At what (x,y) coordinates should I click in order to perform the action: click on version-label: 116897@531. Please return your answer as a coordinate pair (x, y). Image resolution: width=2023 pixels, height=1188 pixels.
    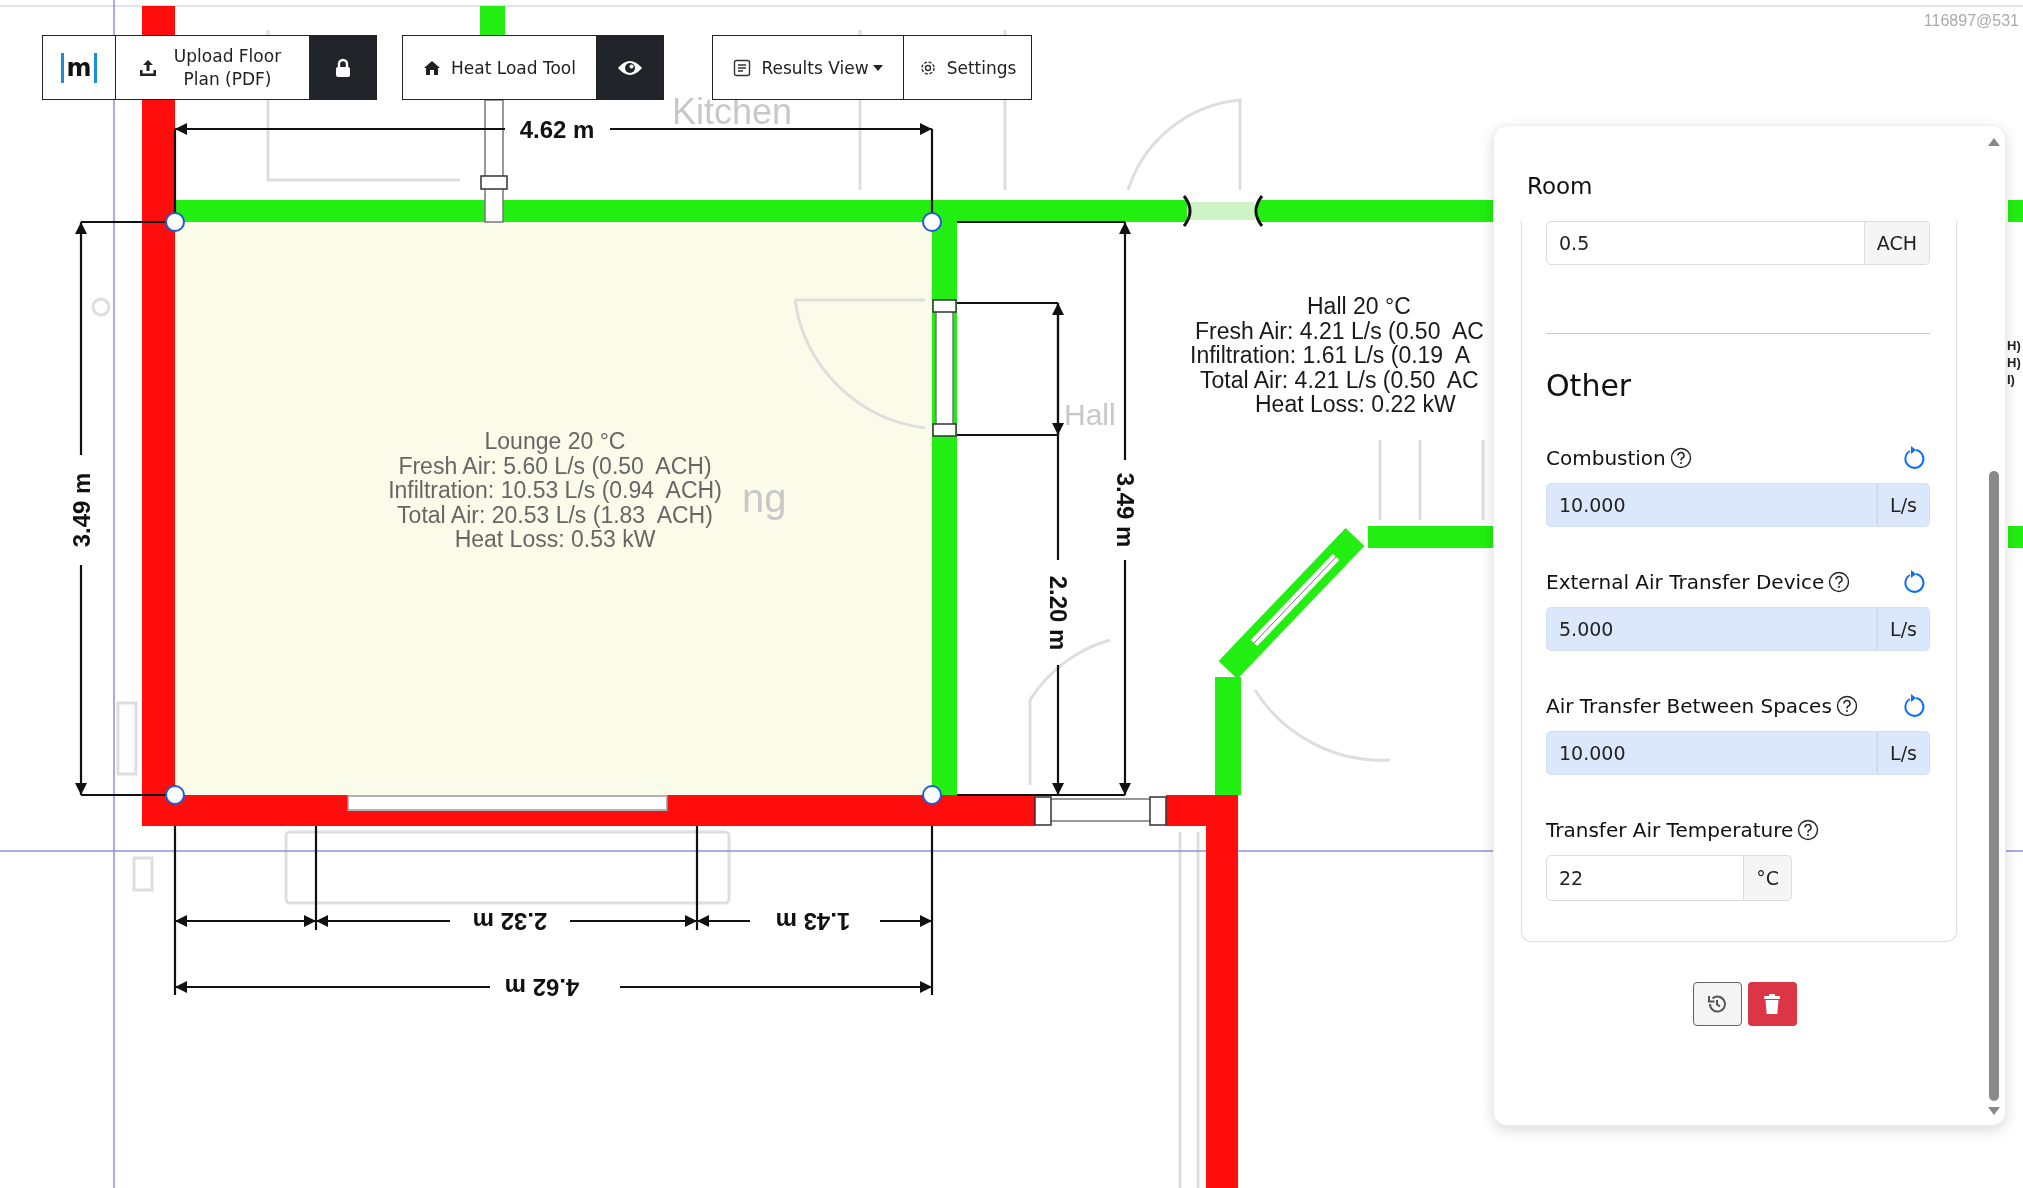
    Looking at the image, I should click on (1971, 21).